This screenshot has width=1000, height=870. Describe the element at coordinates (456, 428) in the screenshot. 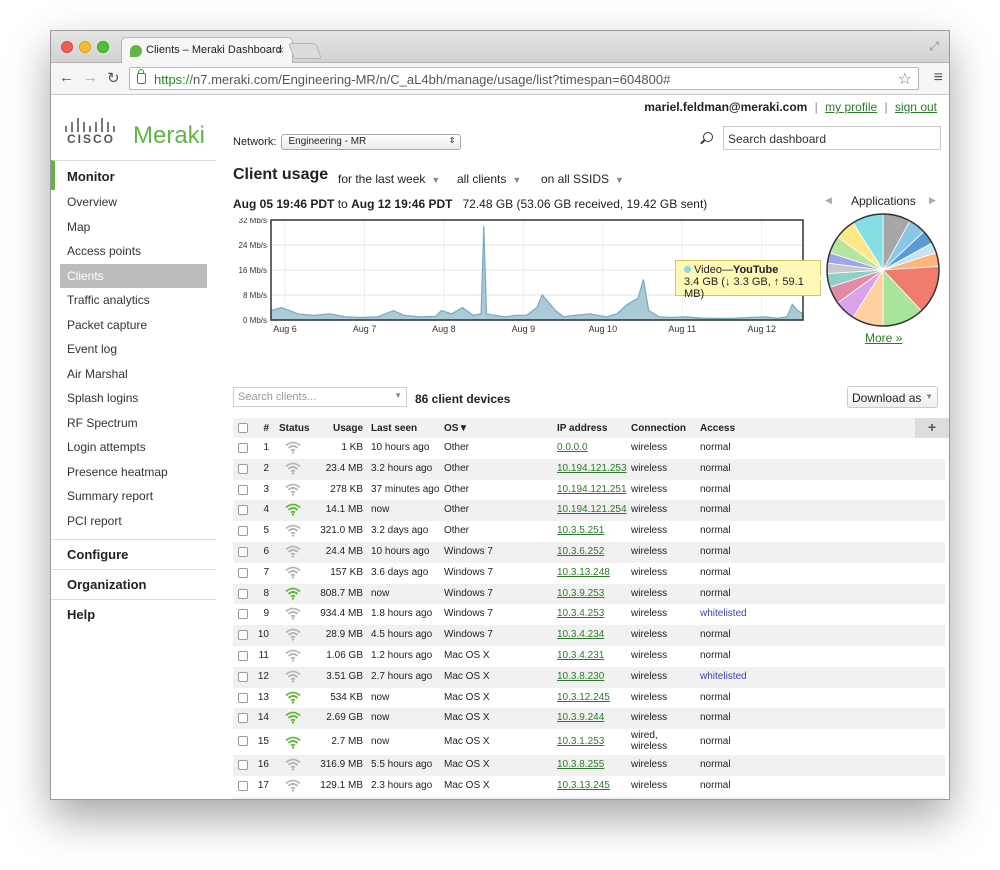

I see `header-os: OS▼` at that location.